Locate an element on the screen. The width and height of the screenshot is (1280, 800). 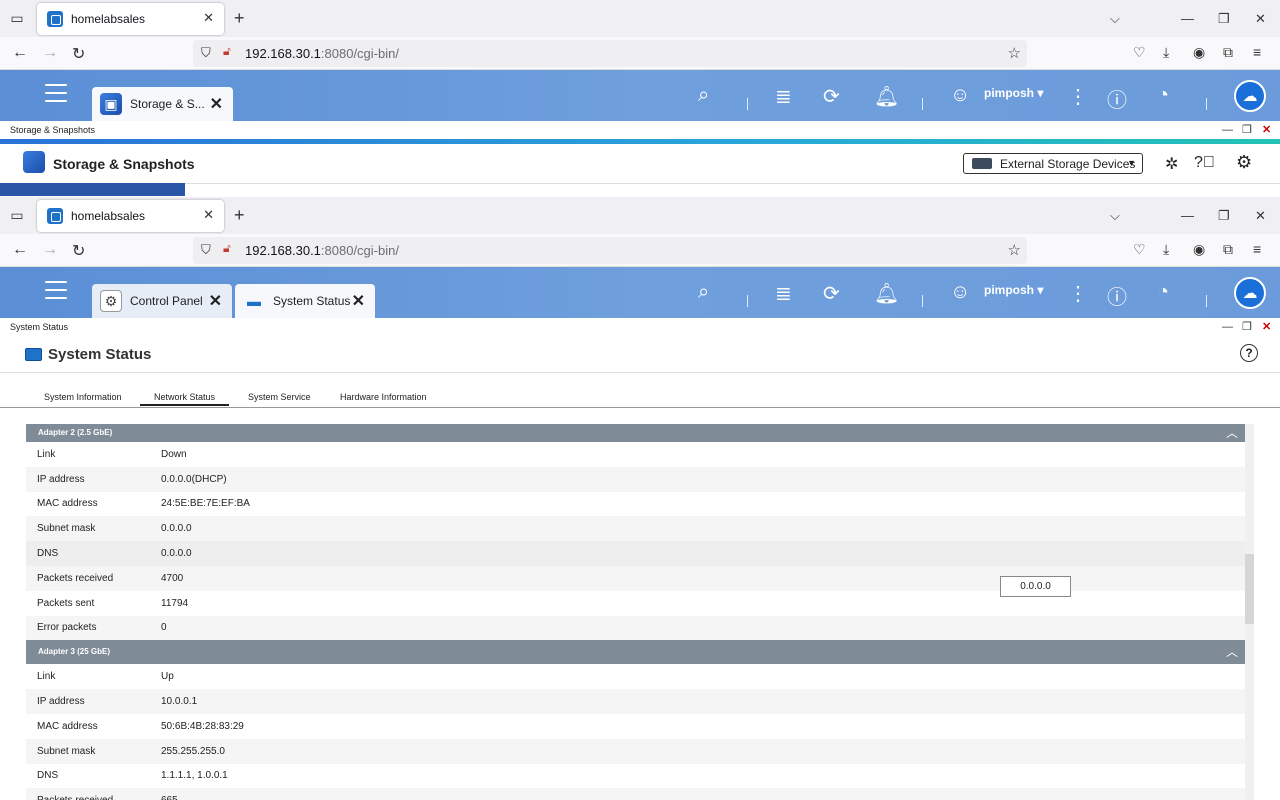
gear-icon: ⚙ is located at coordinates (1244, 162).